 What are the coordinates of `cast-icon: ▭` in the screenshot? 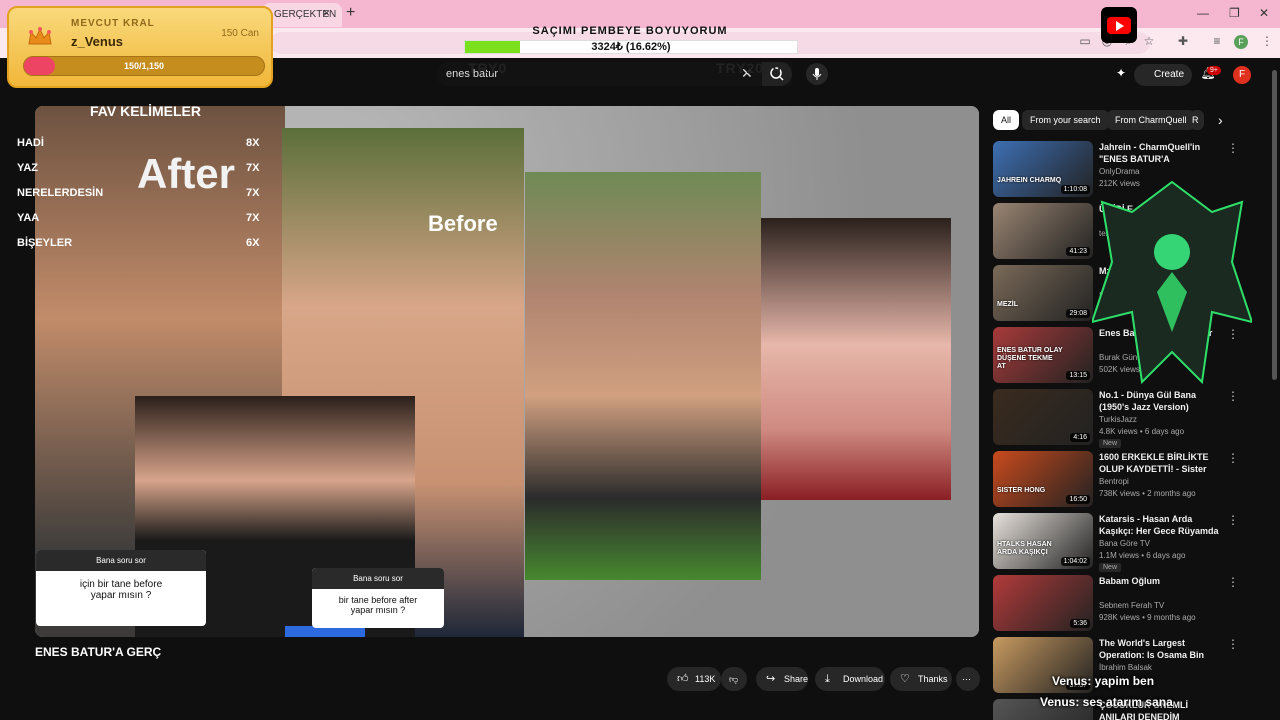 It's located at (1085, 43).